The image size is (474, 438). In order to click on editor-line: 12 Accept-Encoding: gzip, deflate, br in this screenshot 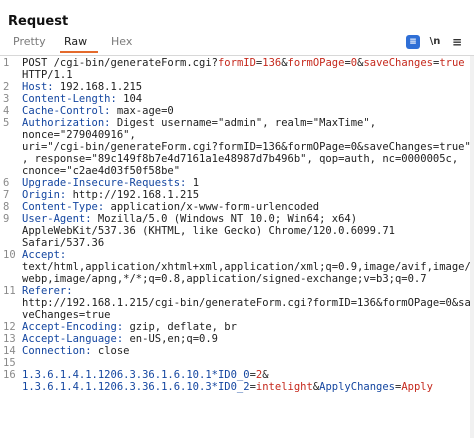, I will do `click(237, 327)`.